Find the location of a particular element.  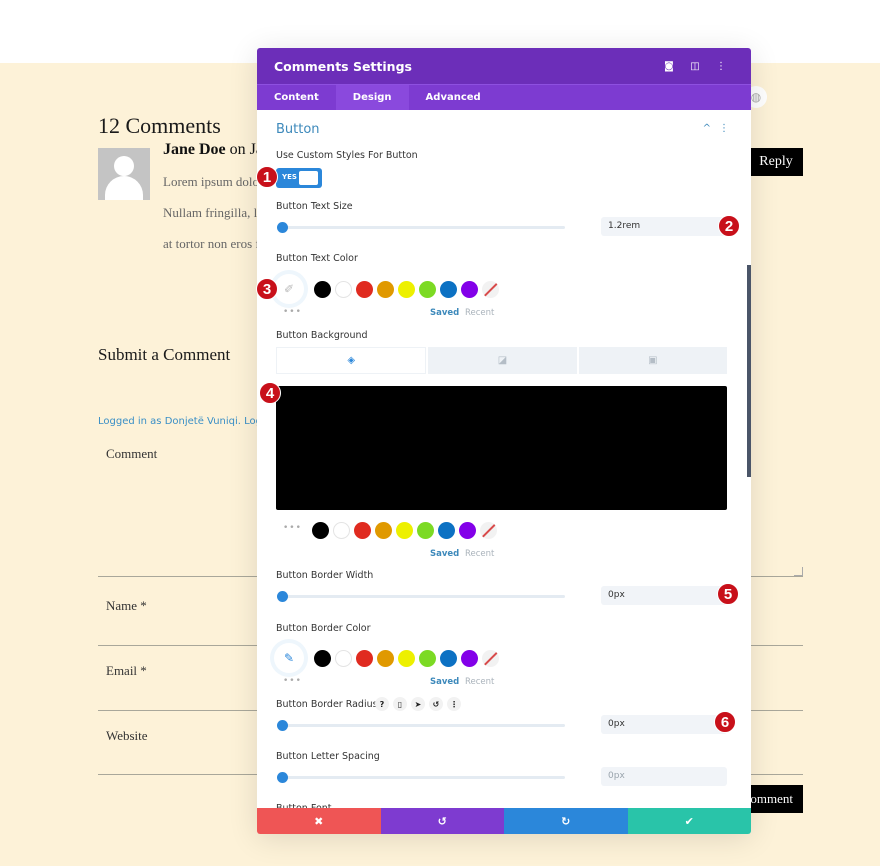

reset-icon: ↺ is located at coordinates (436, 704).